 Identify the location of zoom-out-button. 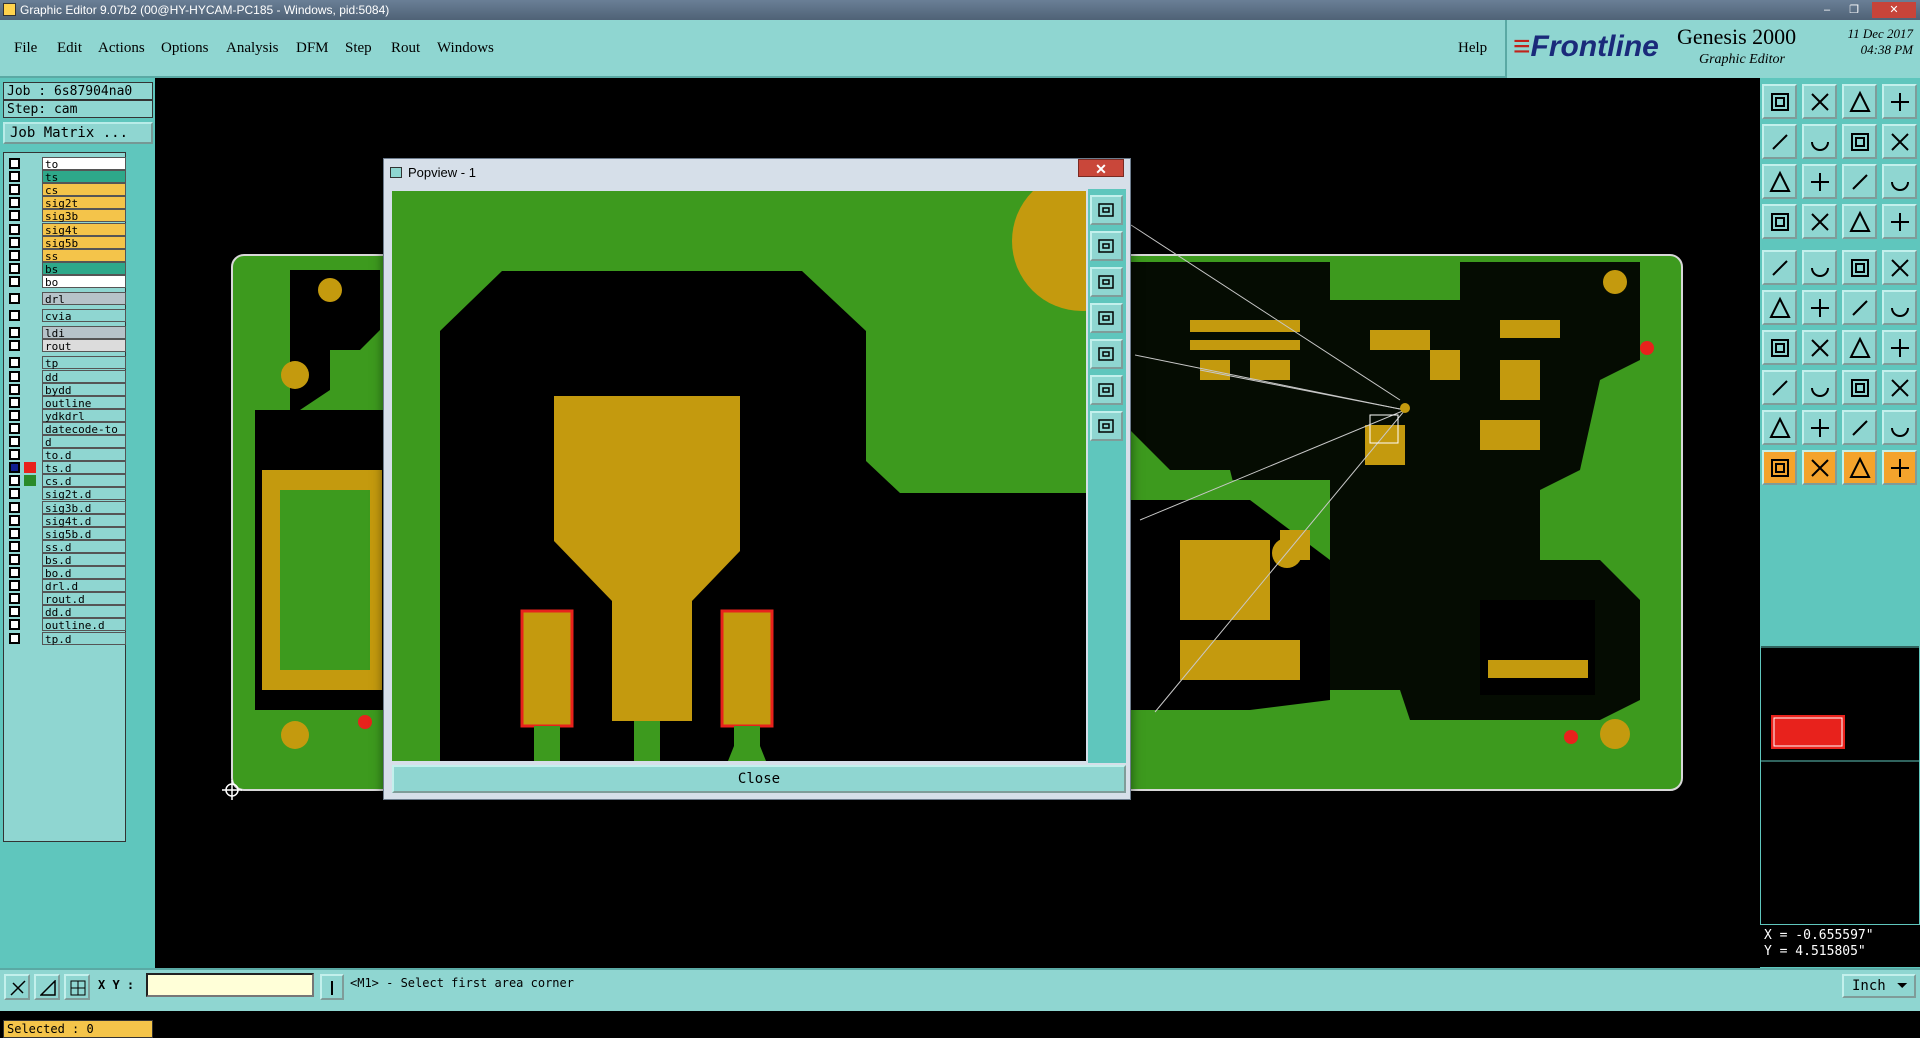
(1106, 426).